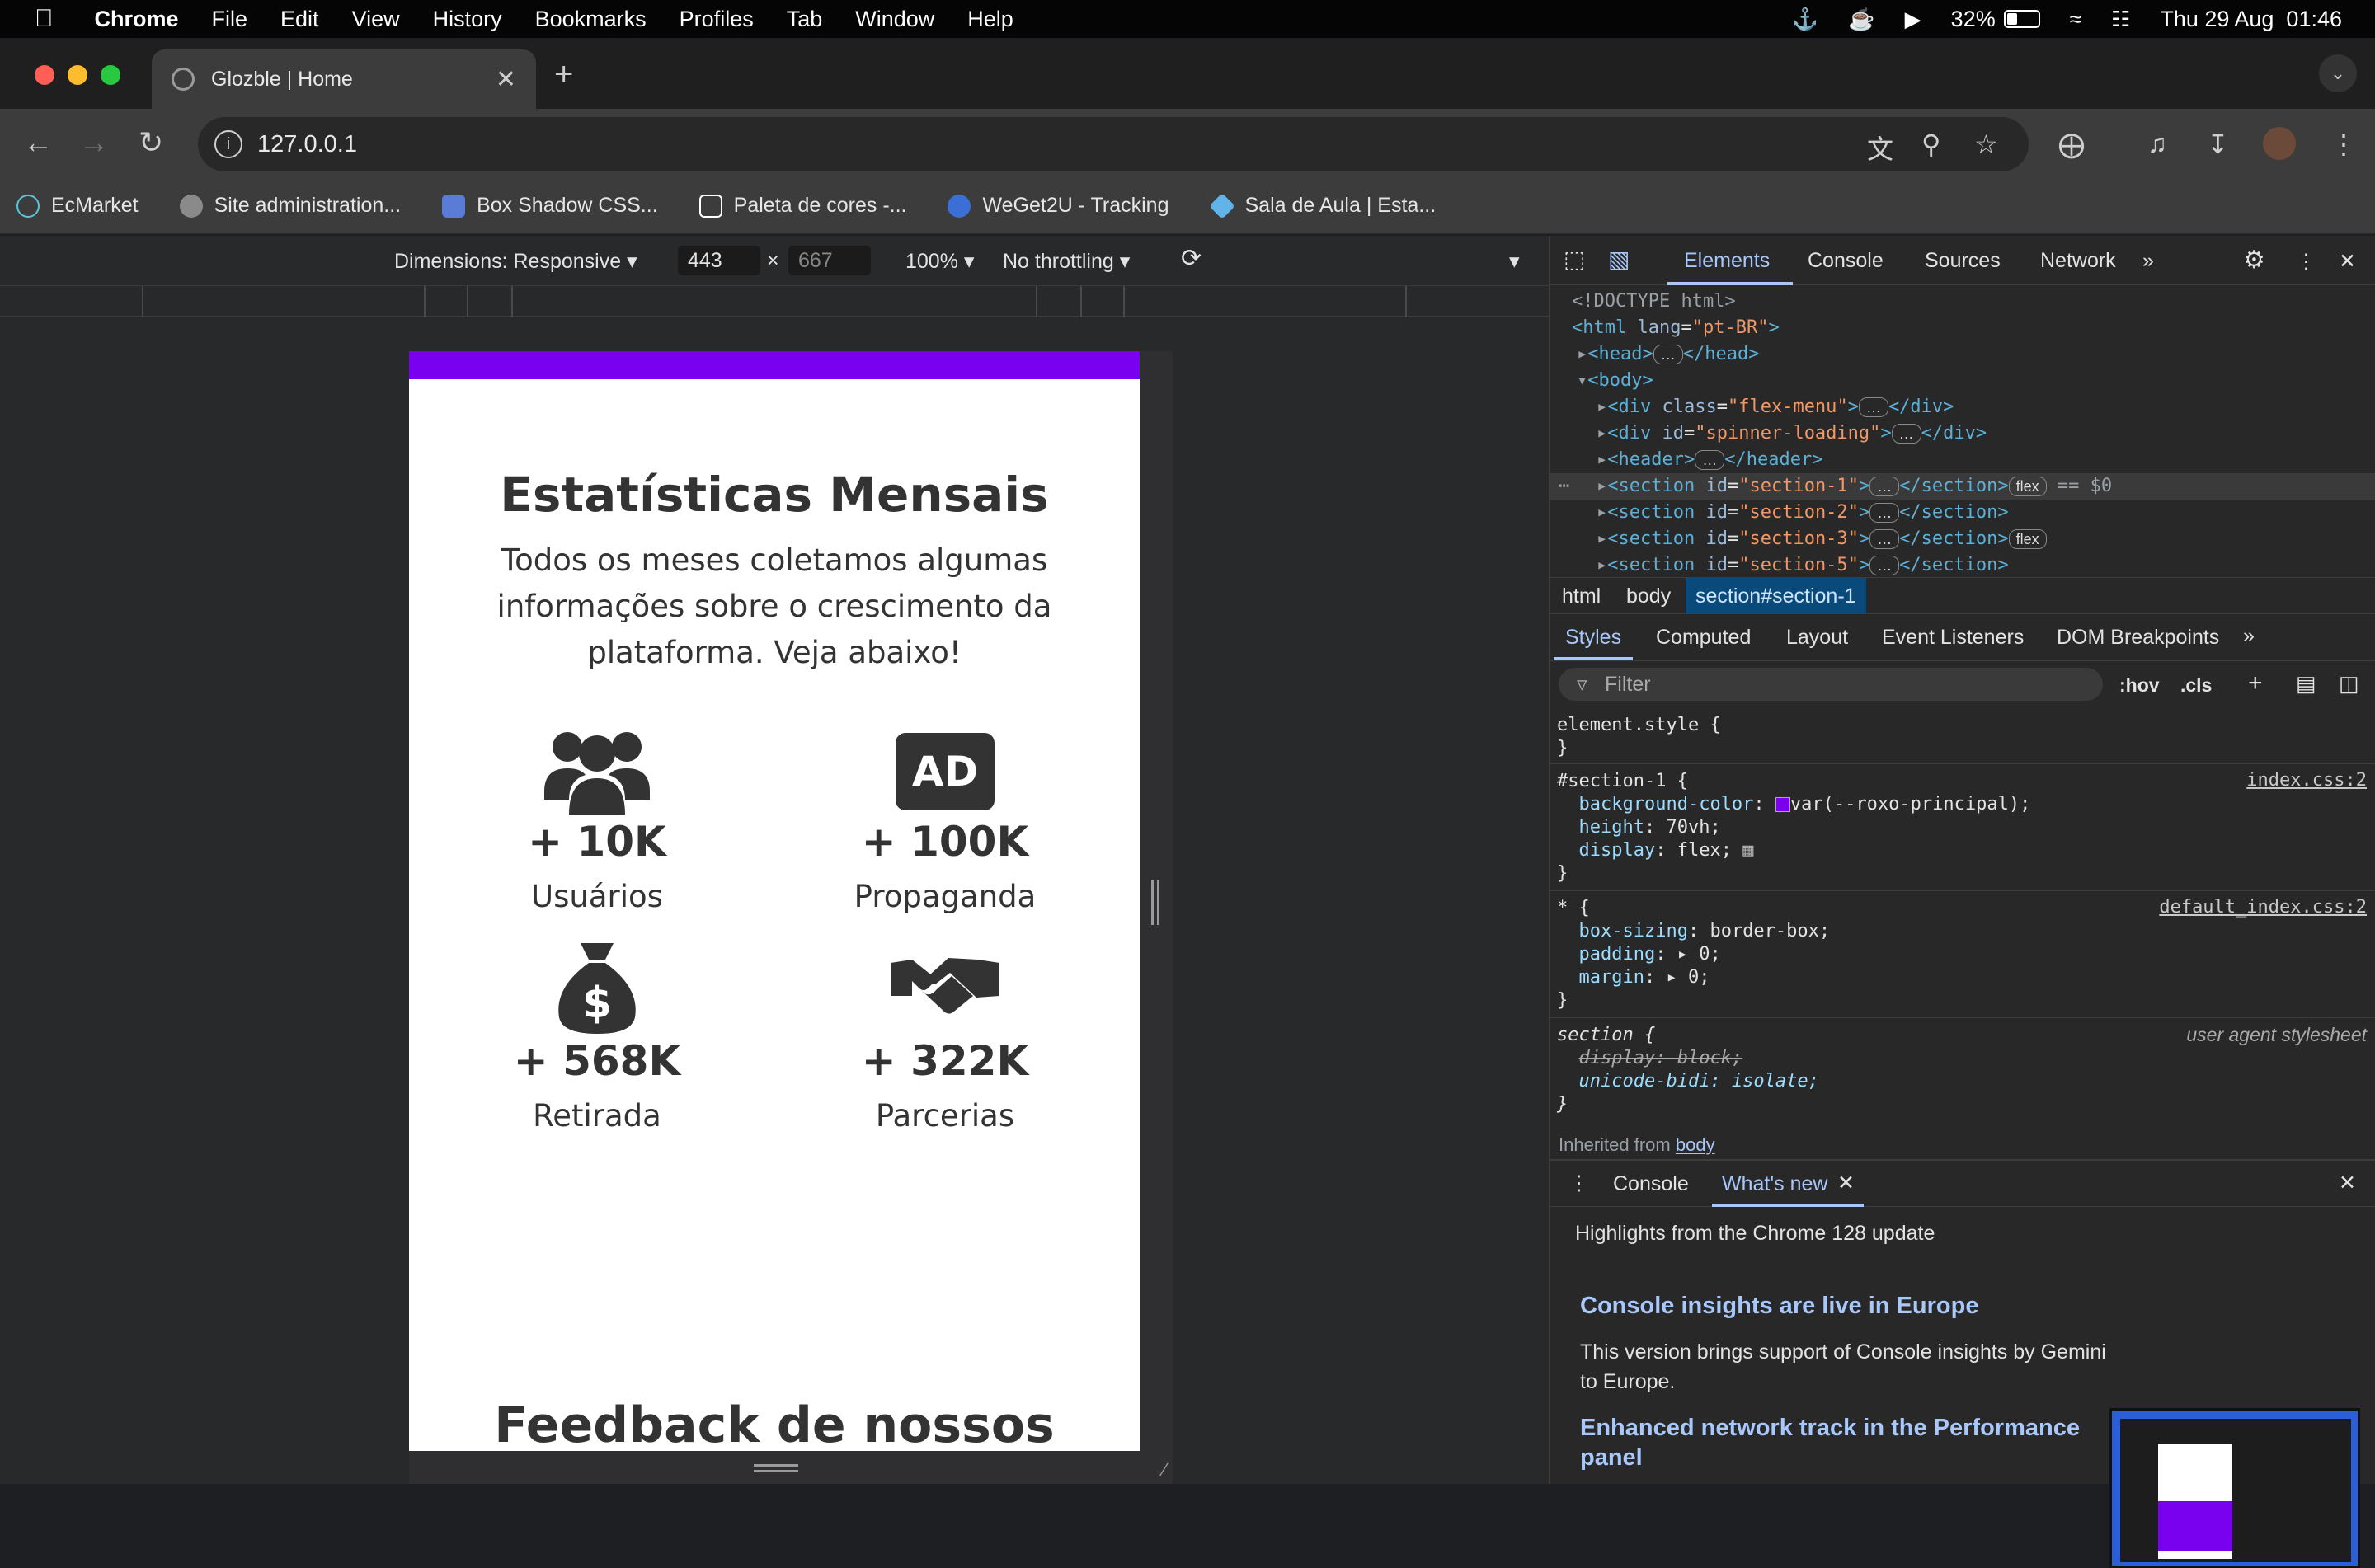 The image size is (2375, 1568). Describe the element at coordinates (1910, 804) in the screenshot. I see `val-background-color: var(--roxo-principal);` at that location.